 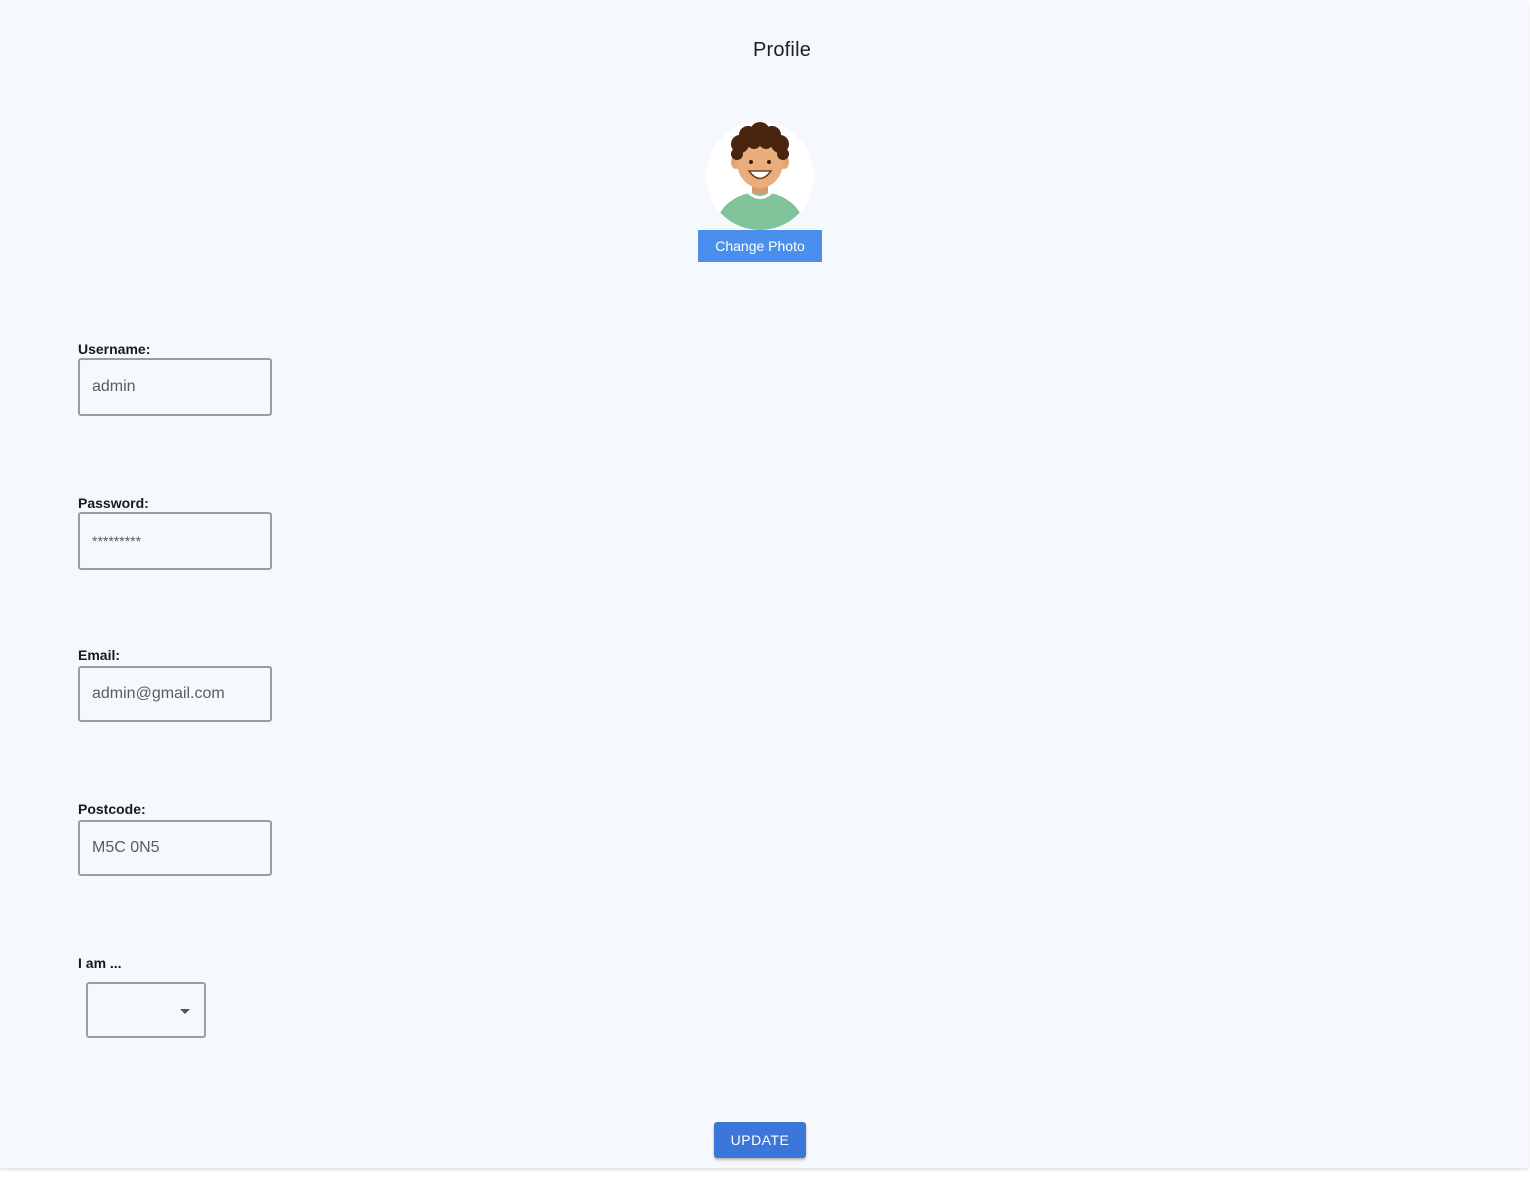 I want to click on postcode-label: Postcode:, so click(x=112, y=809).